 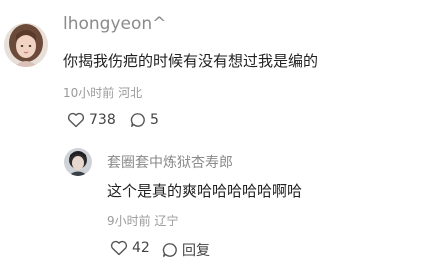 I want to click on comment-meta: 10小时前 河北, so click(x=102, y=92).